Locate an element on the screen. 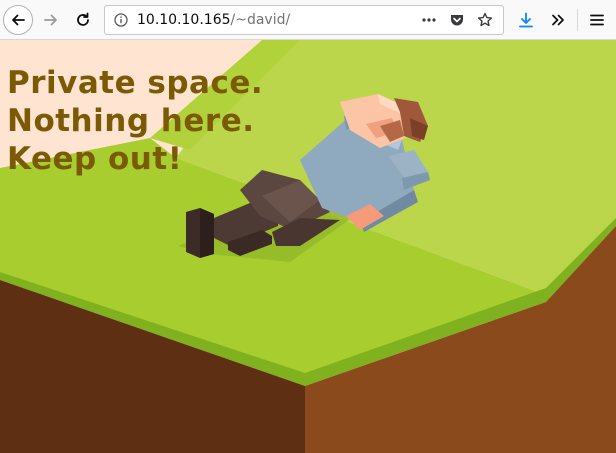 Image resolution: width=616 pixels, height=453 pixels. url-text: 10.10.10.165/~david/ is located at coordinates (213, 20).